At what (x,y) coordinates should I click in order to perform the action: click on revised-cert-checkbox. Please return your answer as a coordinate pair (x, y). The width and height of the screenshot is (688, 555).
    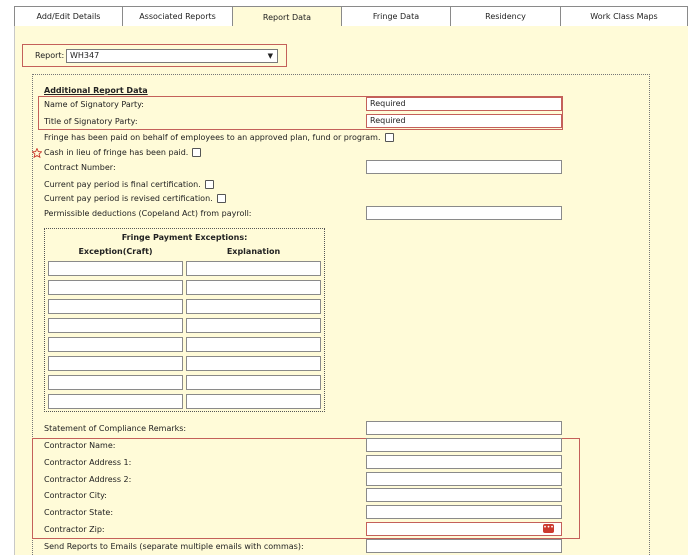
    Looking at the image, I should click on (221, 198).